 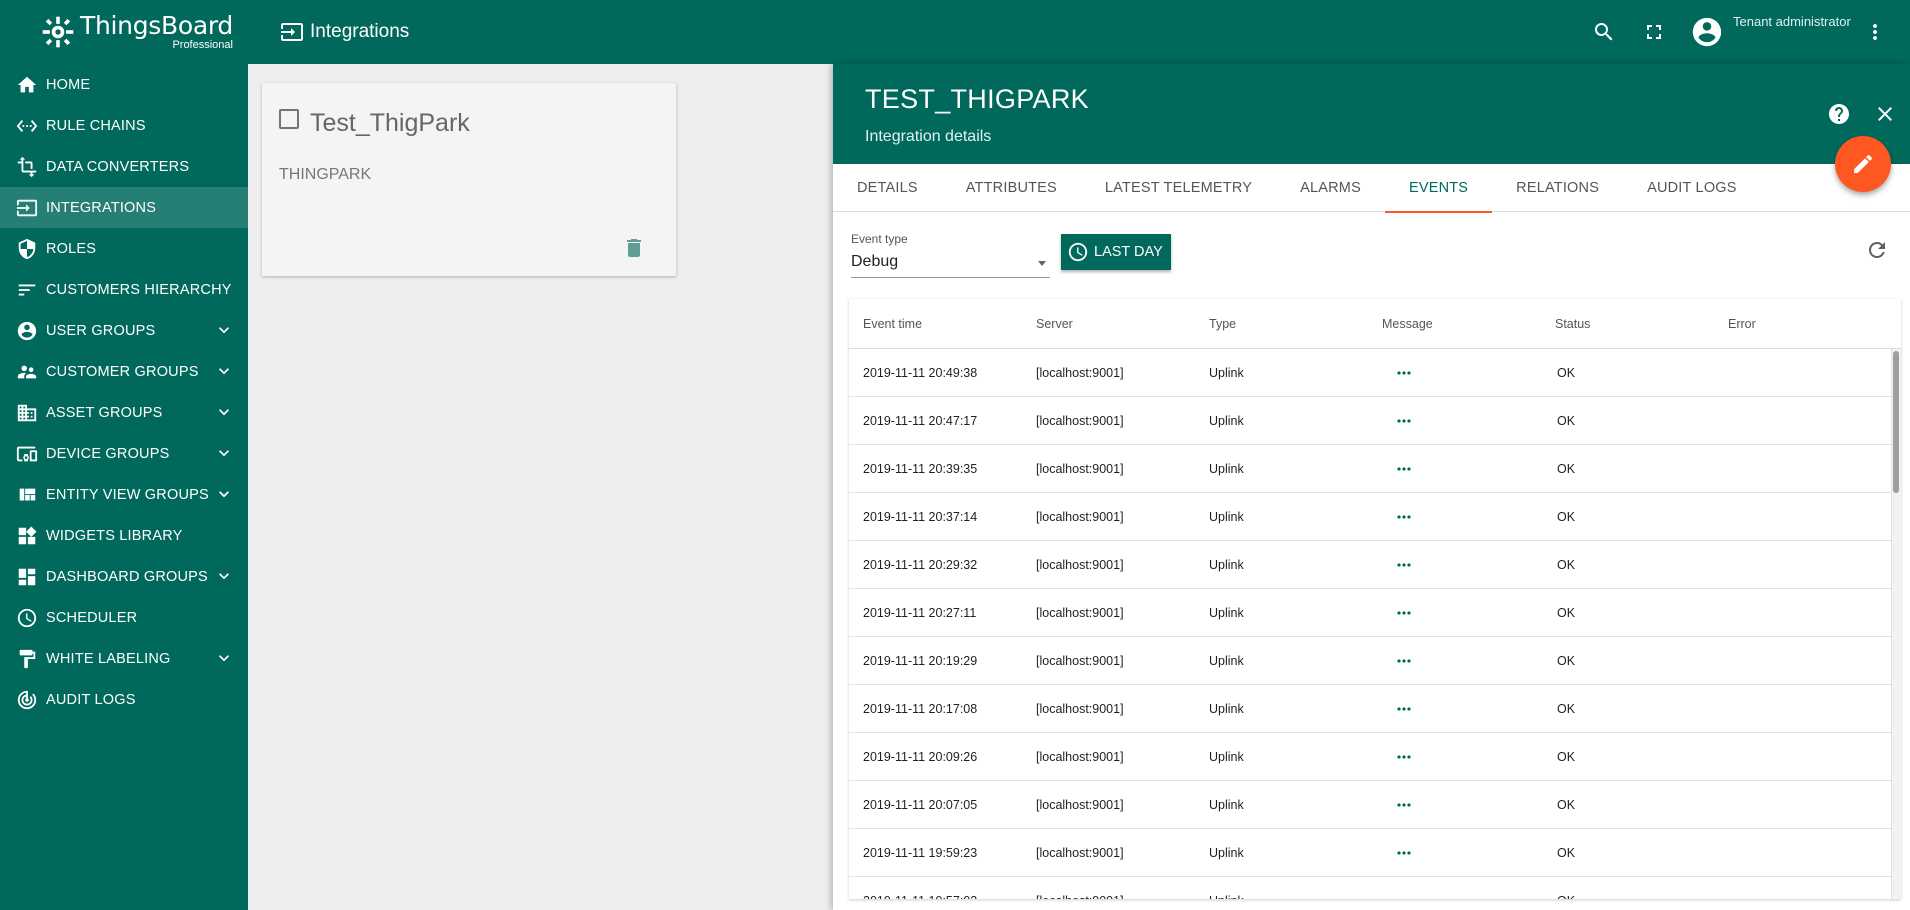 I want to click on scrollbar-thumb, so click(x=1896, y=422).